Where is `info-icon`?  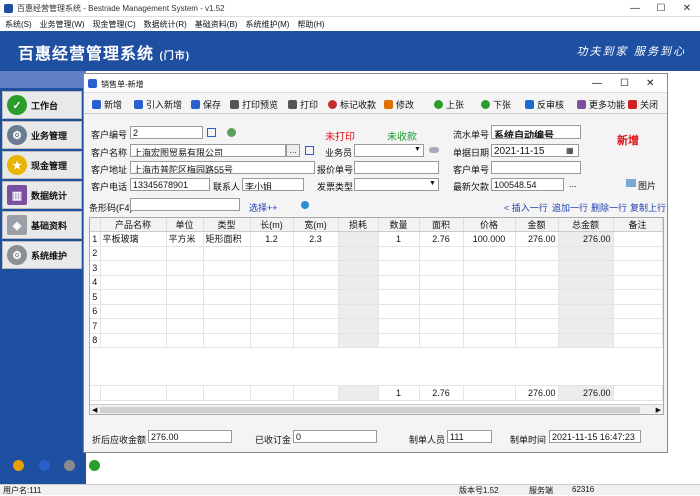
info-icon is located at coordinates (69, 465).